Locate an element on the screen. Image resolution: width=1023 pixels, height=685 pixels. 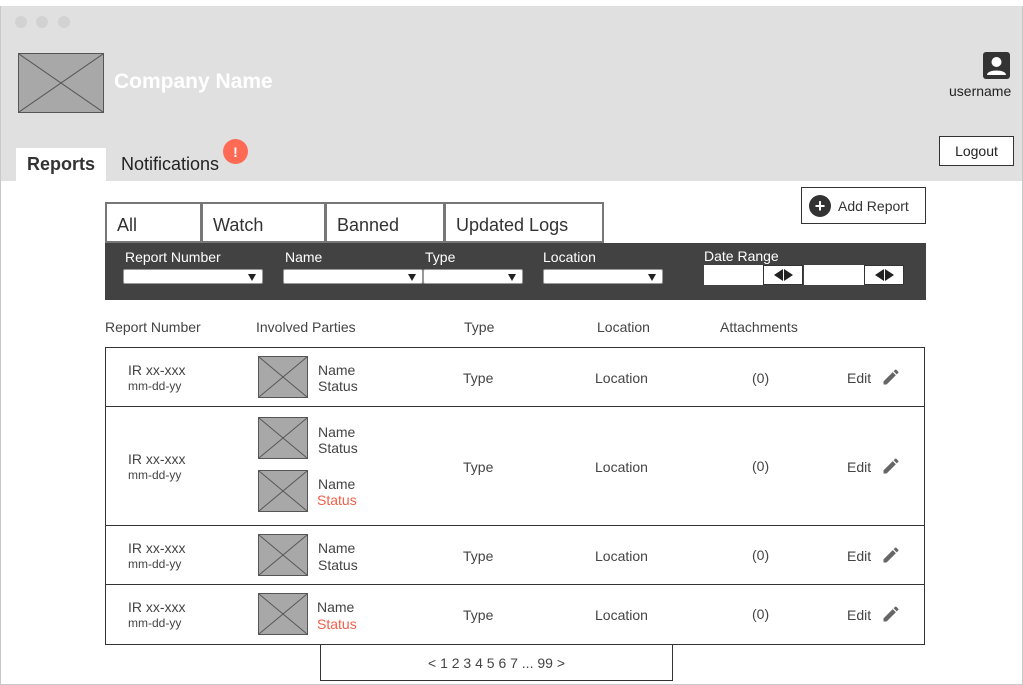
filter-tab-updated-logs: Updated Logs is located at coordinates (524, 222).